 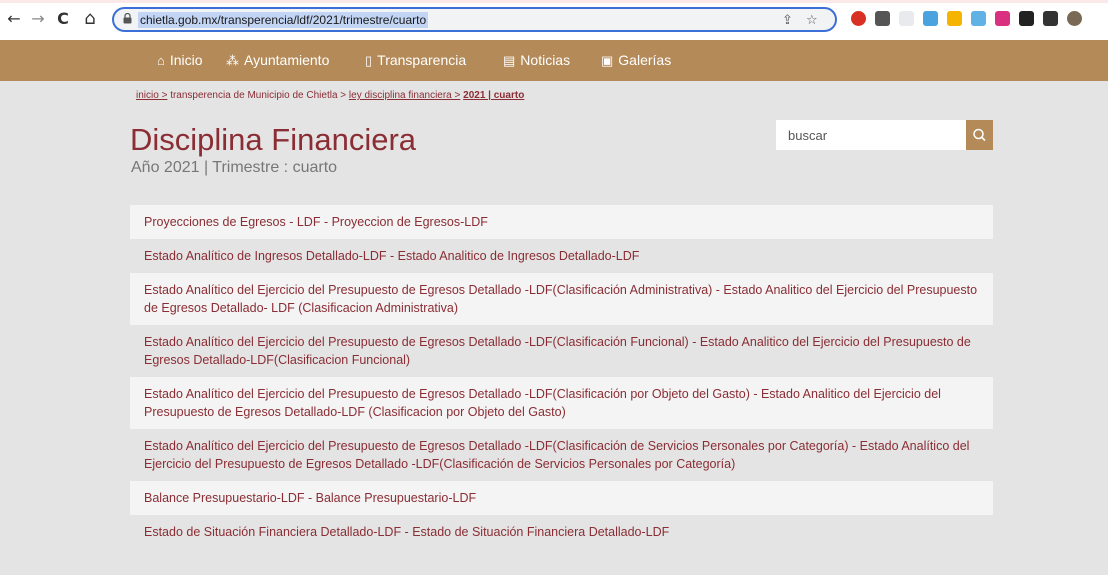 I want to click on nav-label: Ayuntamiento, so click(x=287, y=60).